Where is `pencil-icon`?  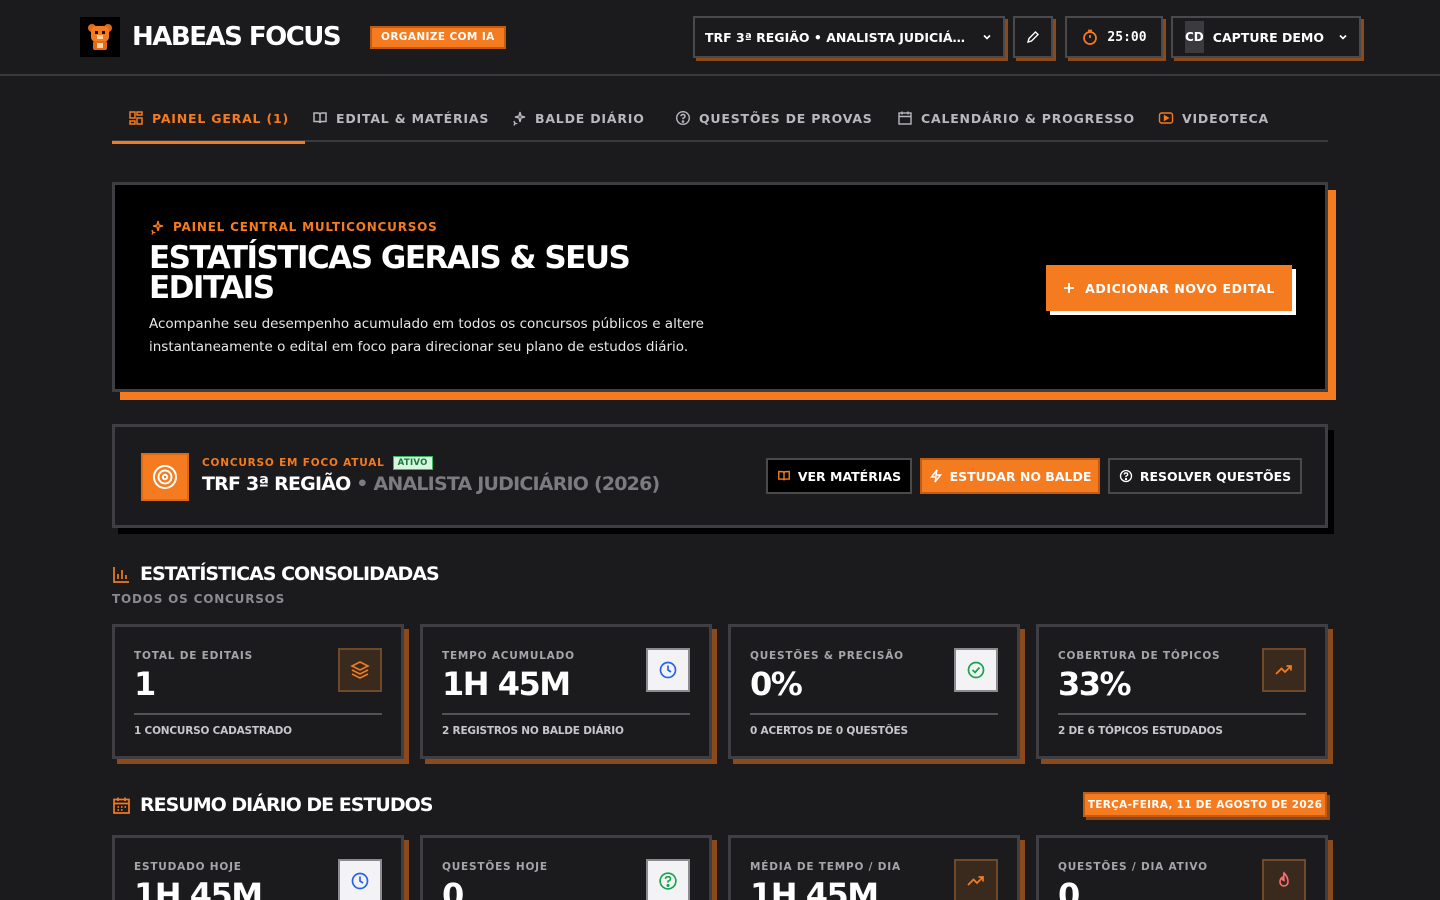
pencil-icon is located at coordinates (1033, 37).